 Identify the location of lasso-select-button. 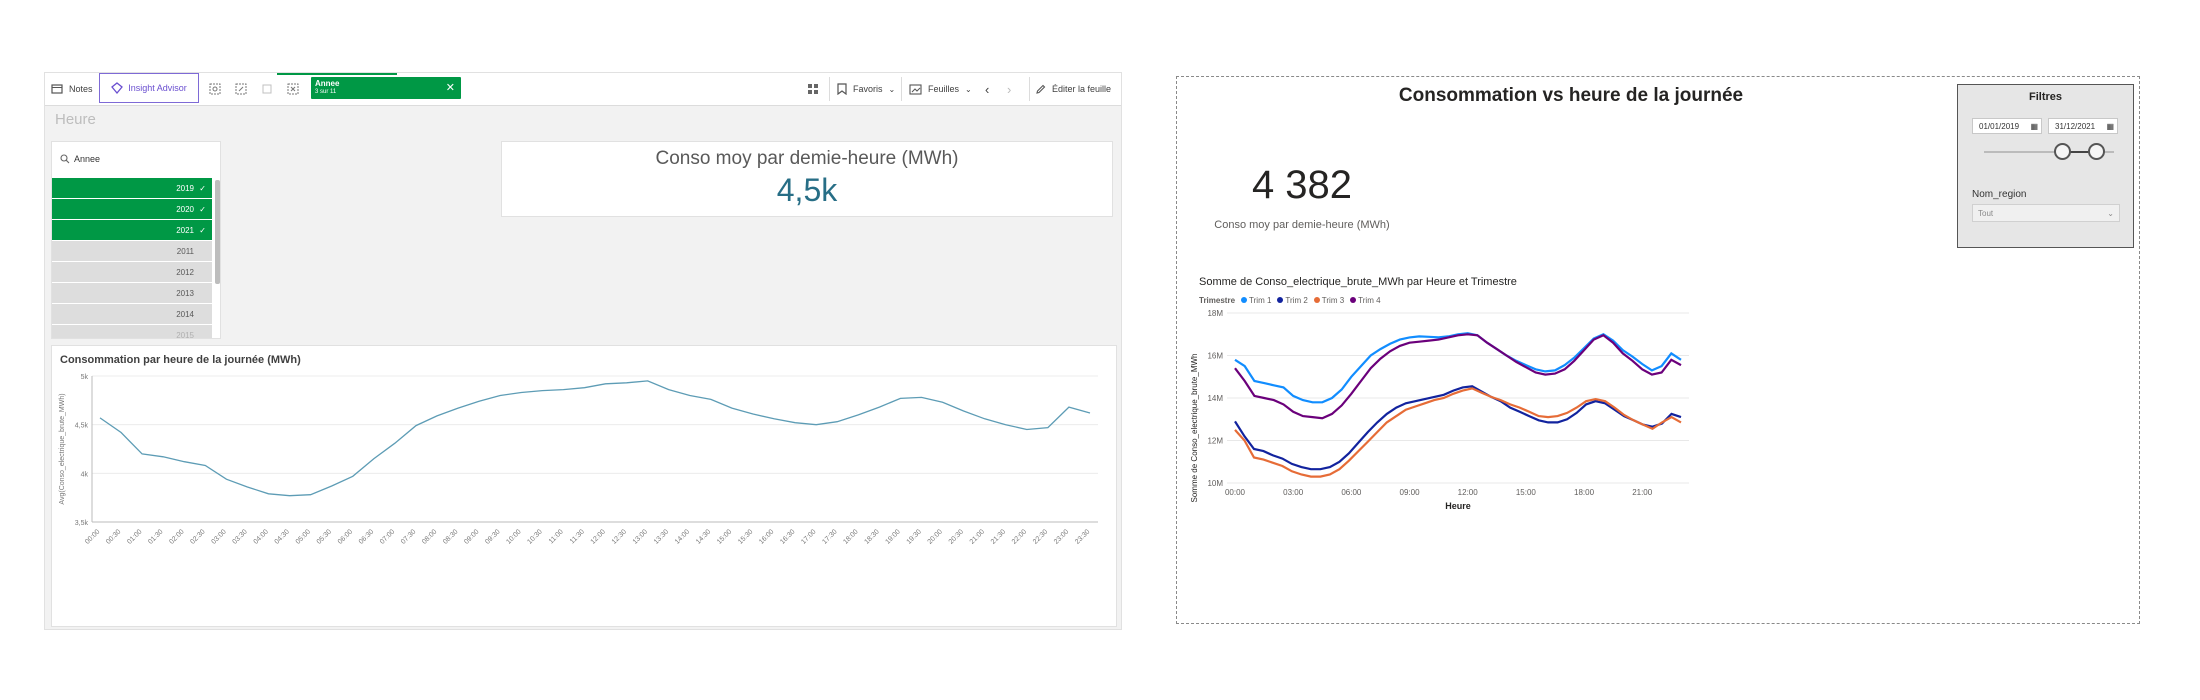
(241, 89).